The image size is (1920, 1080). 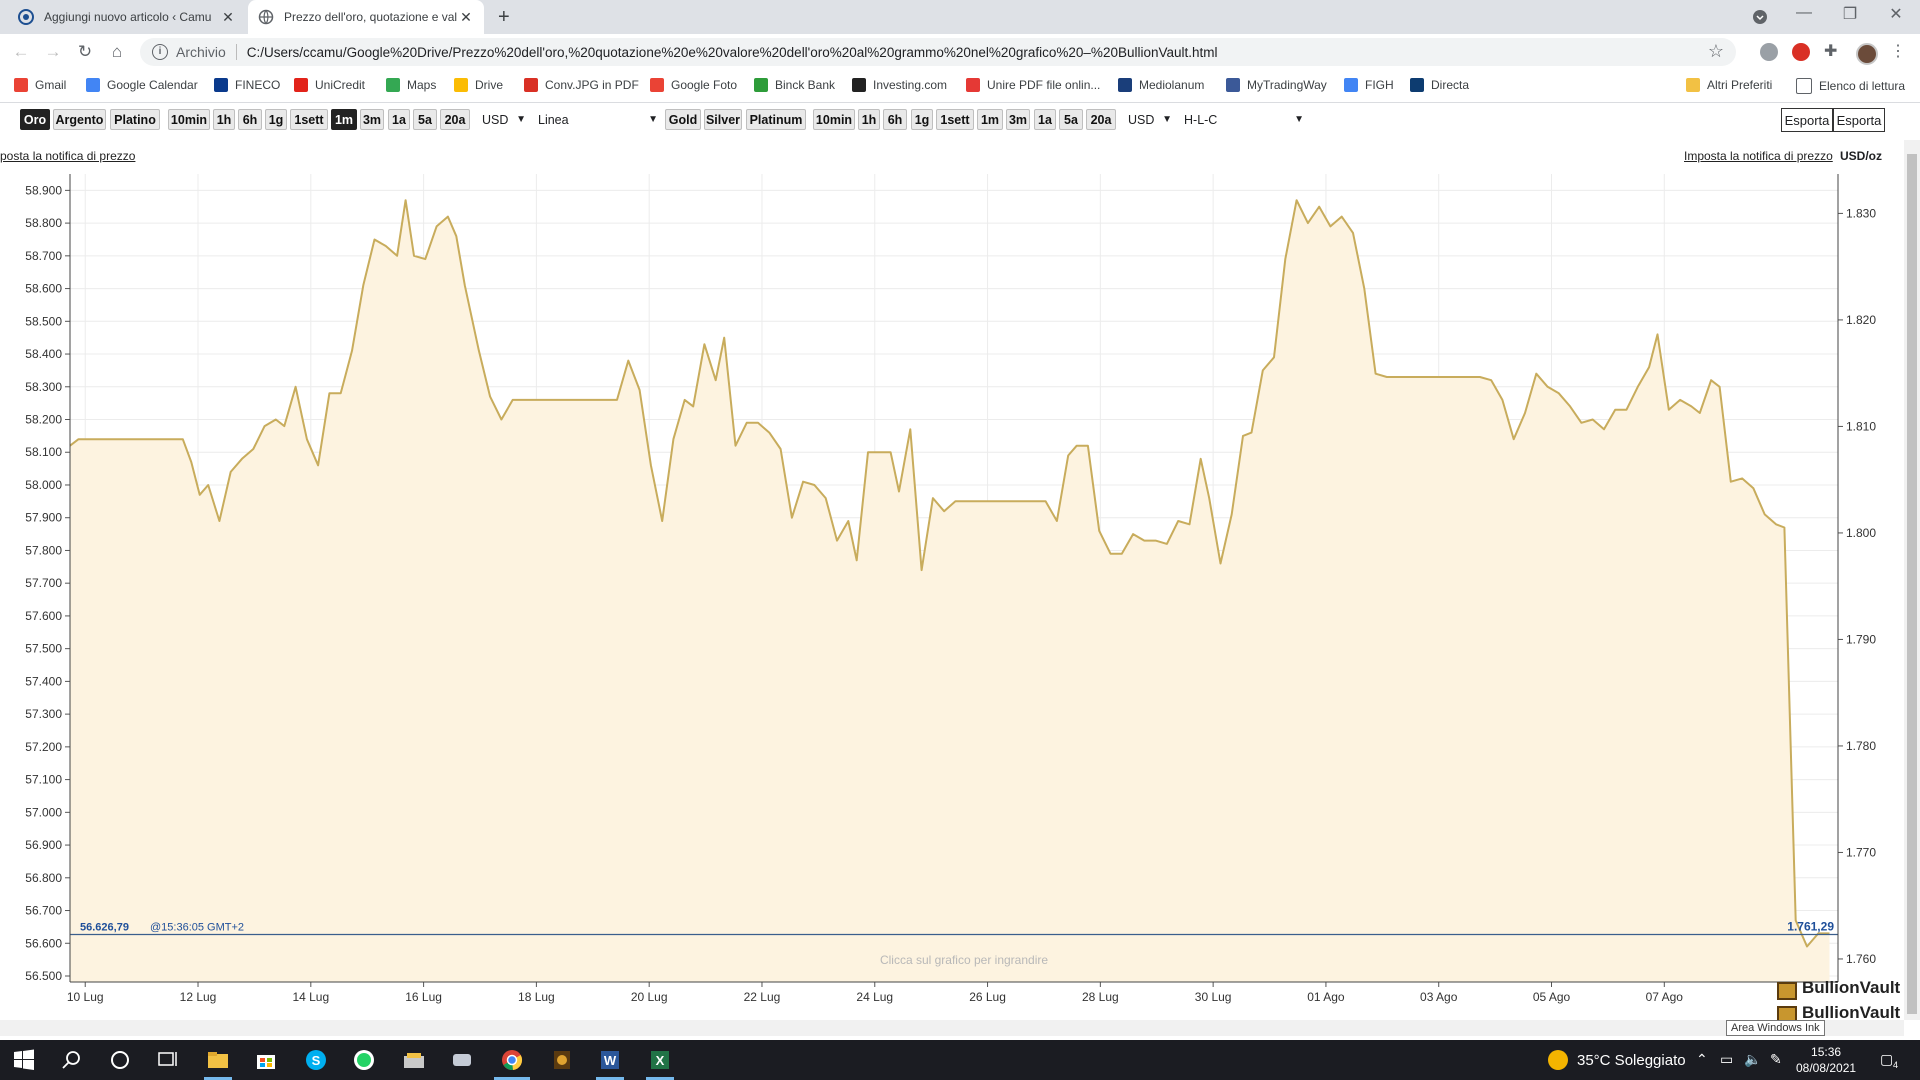 What do you see at coordinates (1801, 52) in the screenshot?
I see `adblock-extension-icon` at bounding box center [1801, 52].